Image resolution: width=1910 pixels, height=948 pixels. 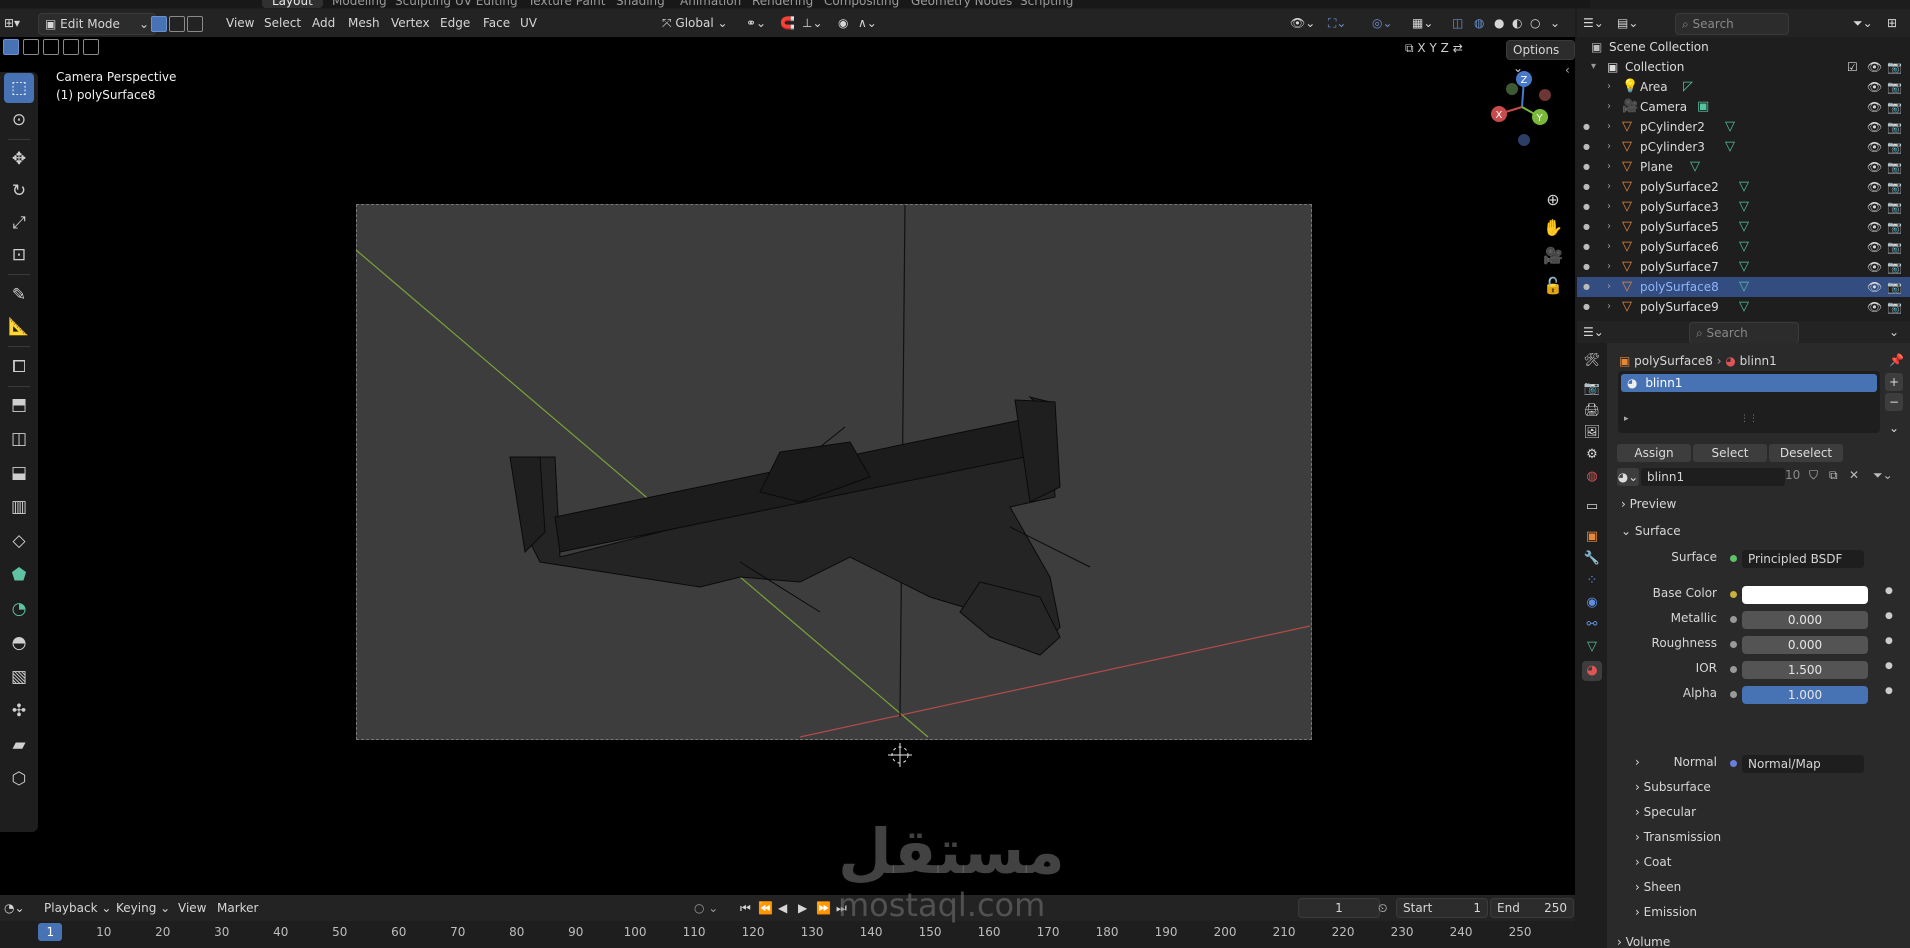 I want to click on measure-tool-icon: 📐, so click(x=19, y=327).